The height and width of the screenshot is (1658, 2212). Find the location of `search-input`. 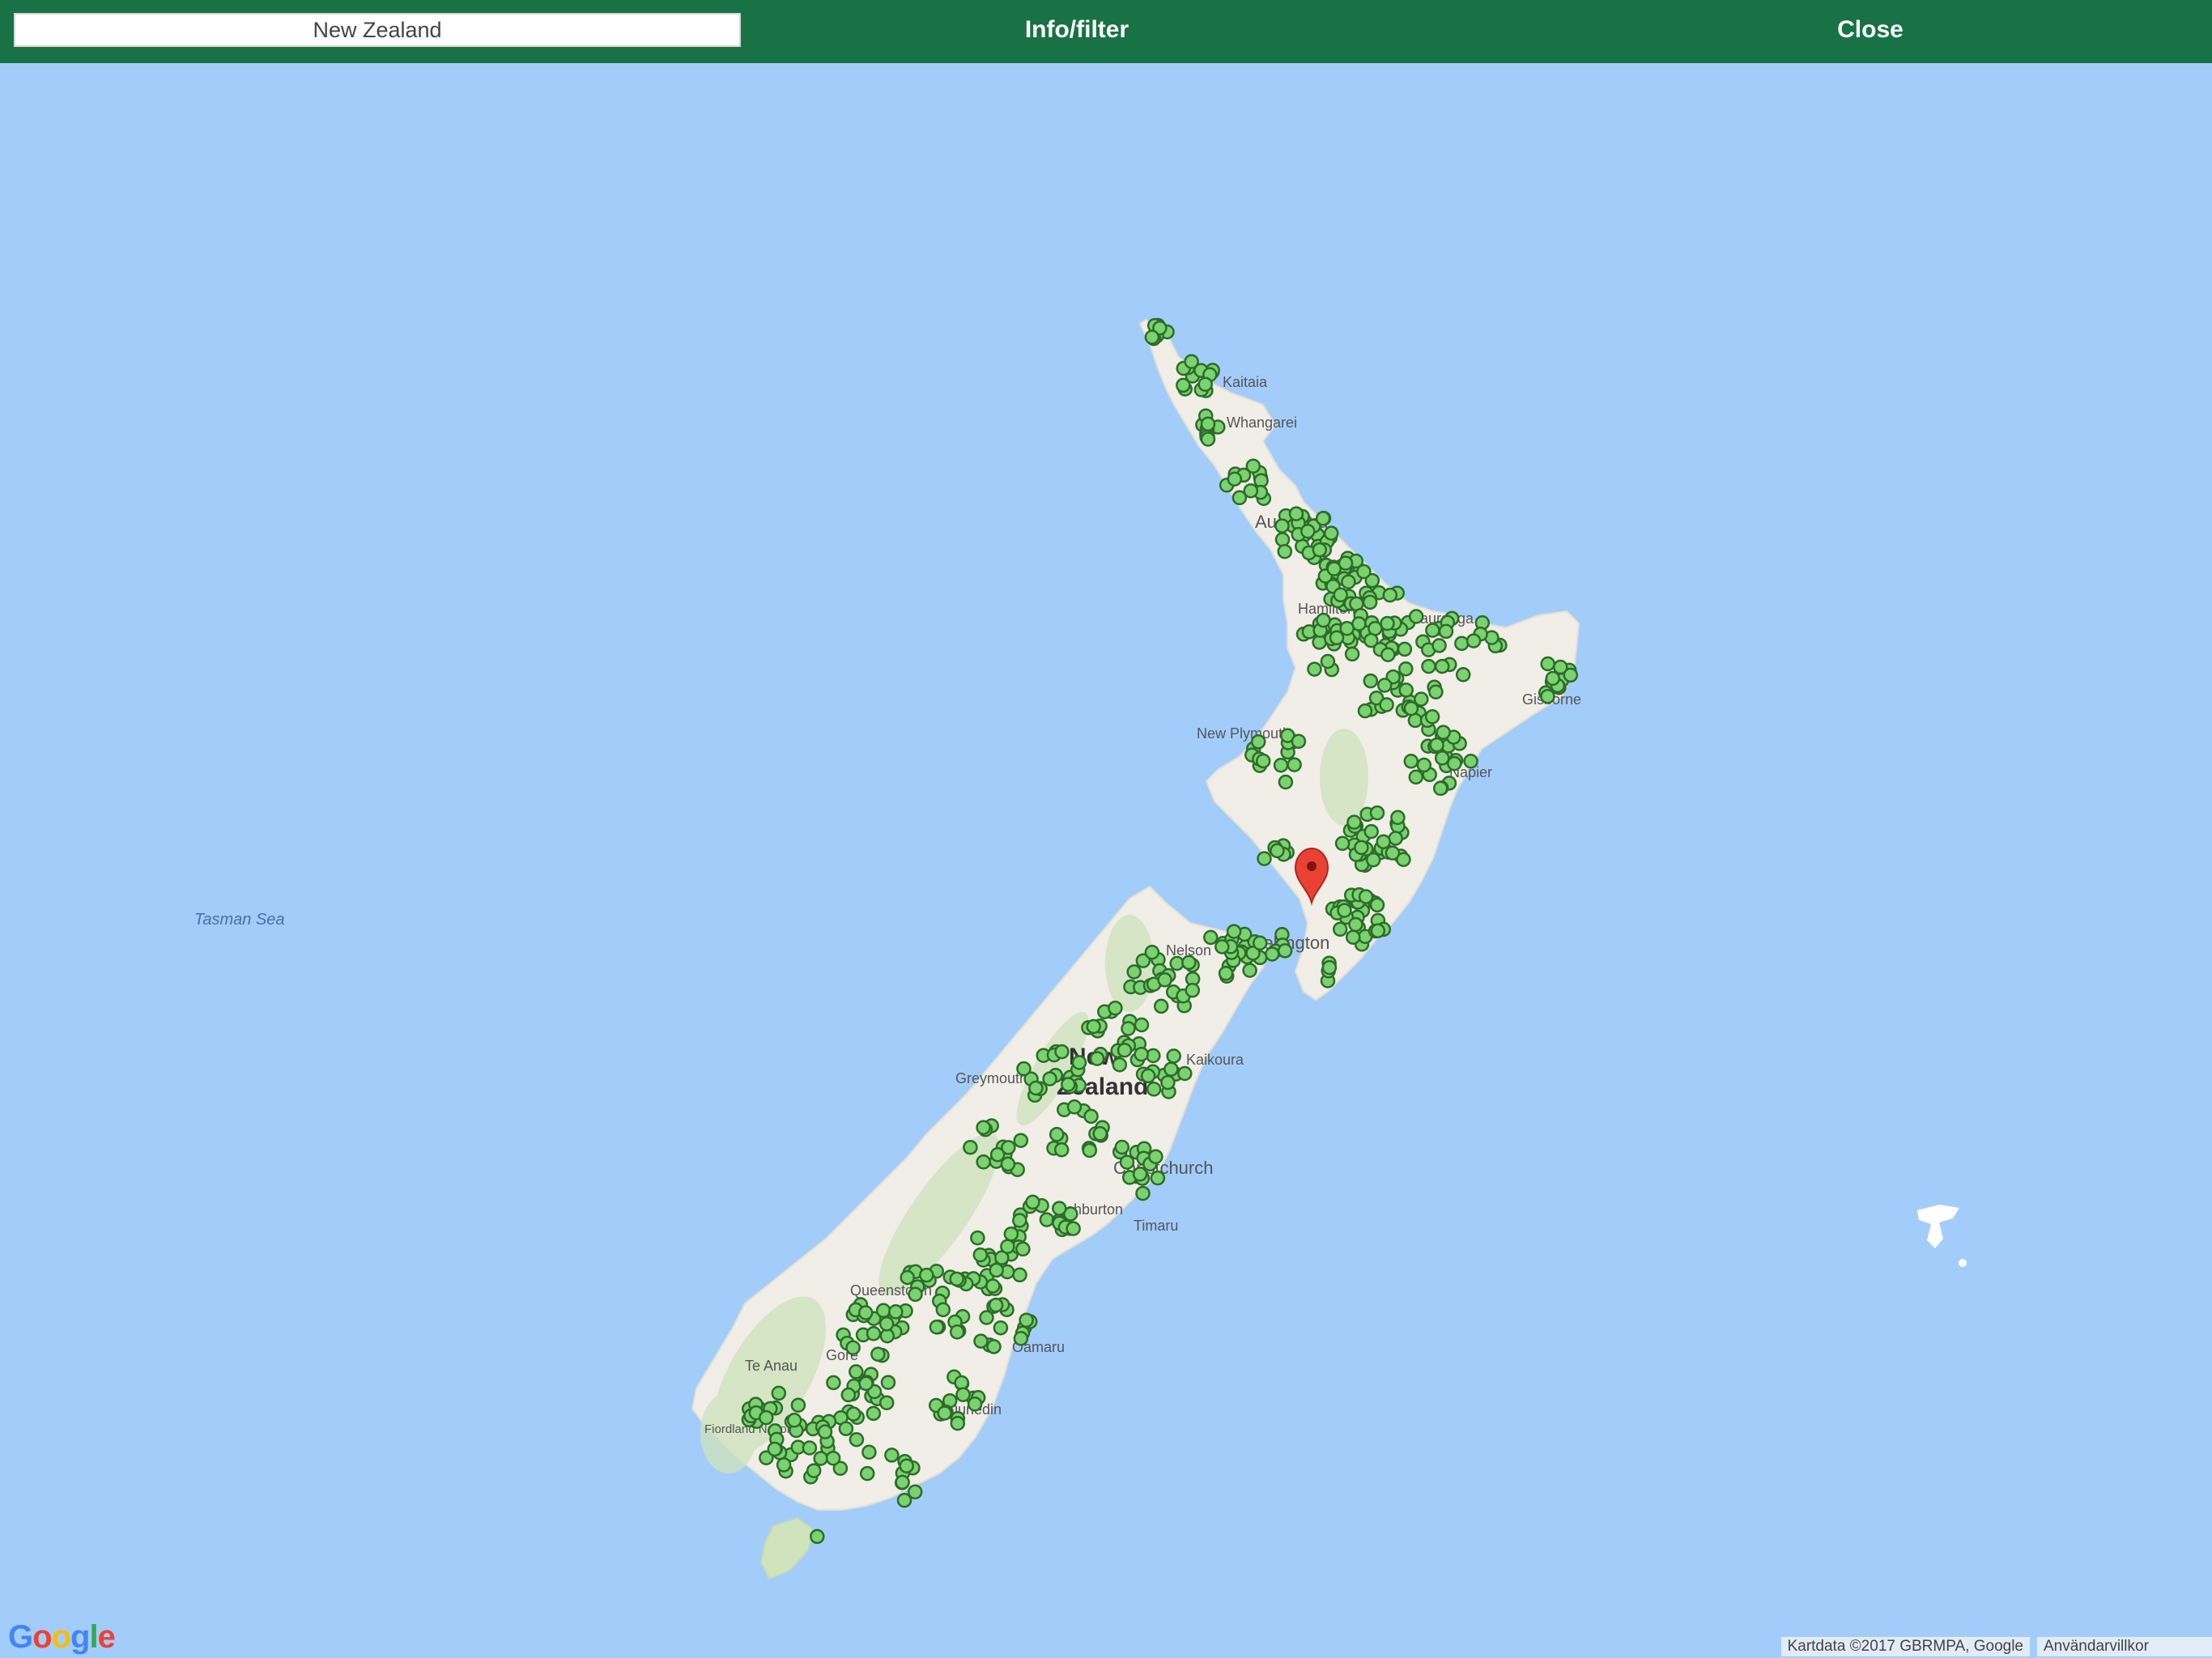

search-input is located at coordinates (378, 30).